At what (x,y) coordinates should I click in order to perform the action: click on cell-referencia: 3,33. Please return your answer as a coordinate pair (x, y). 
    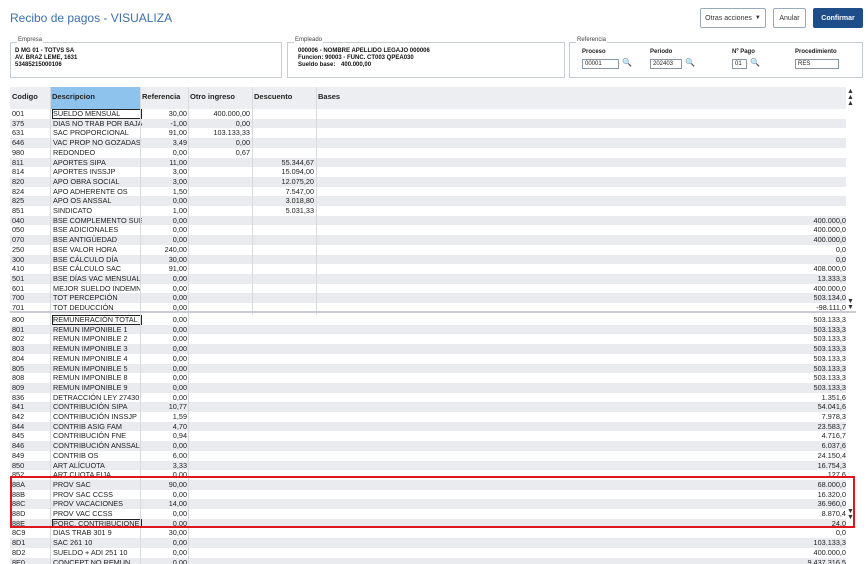
    Looking at the image, I should click on (179, 465).